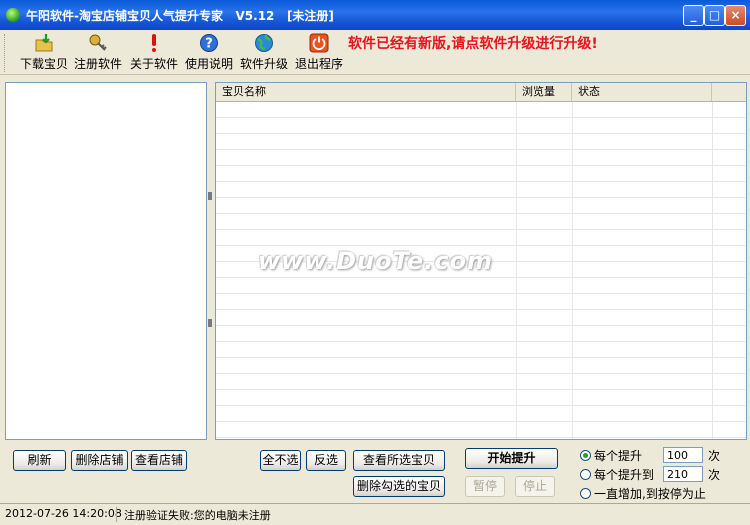 Image resolution: width=750 pixels, height=525 pixels. What do you see at coordinates (714, 456) in the screenshot?
I see `each-boost-unit: 次` at bounding box center [714, 456].